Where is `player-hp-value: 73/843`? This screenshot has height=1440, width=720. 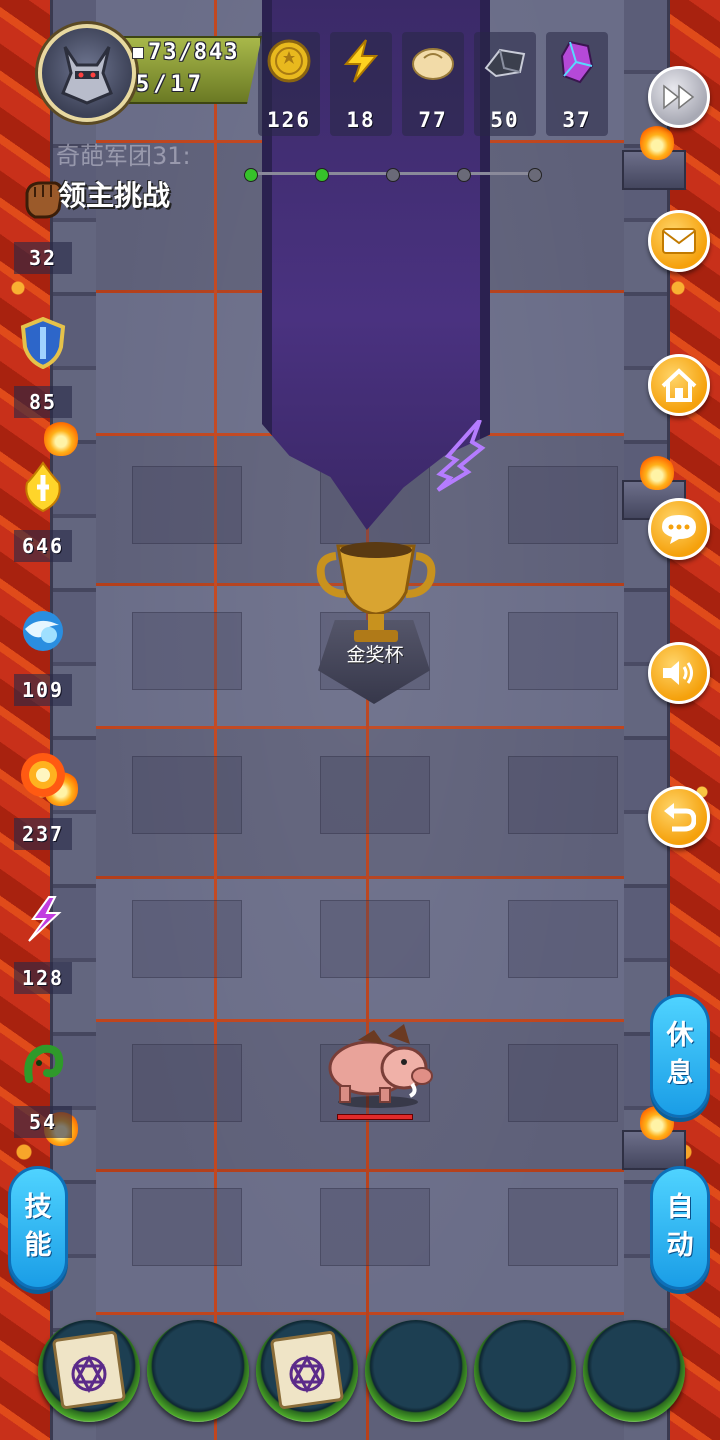 player-hp-value: 73/843 is located at coordinates (194, 52).